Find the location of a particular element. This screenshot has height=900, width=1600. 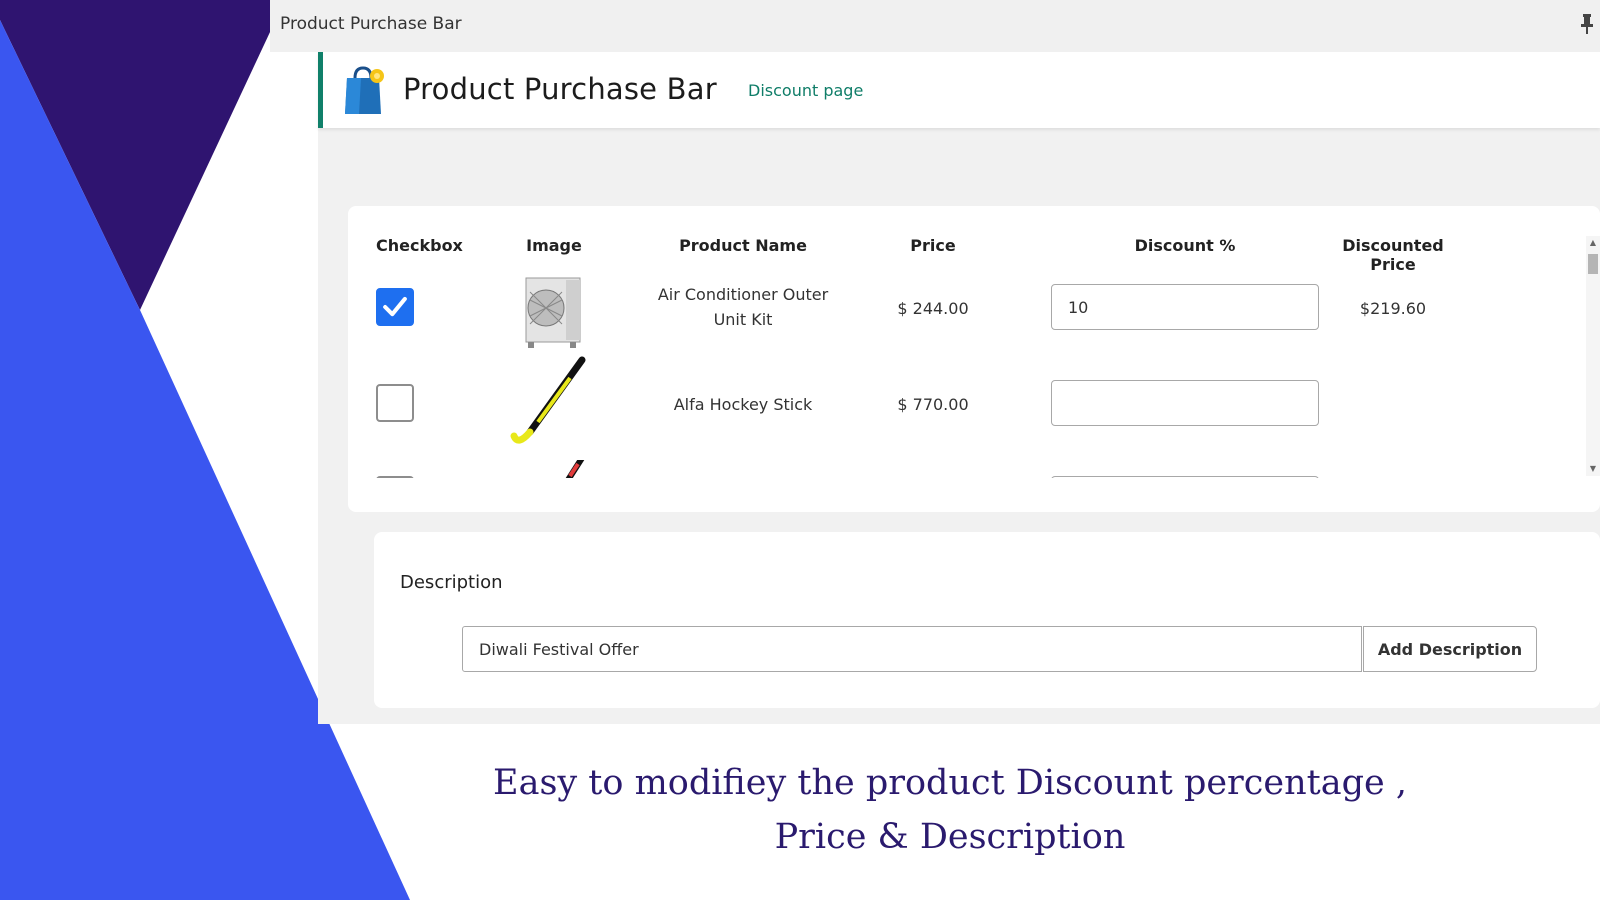

discount-page-link: Discount page is located at coordinates (805, 90).